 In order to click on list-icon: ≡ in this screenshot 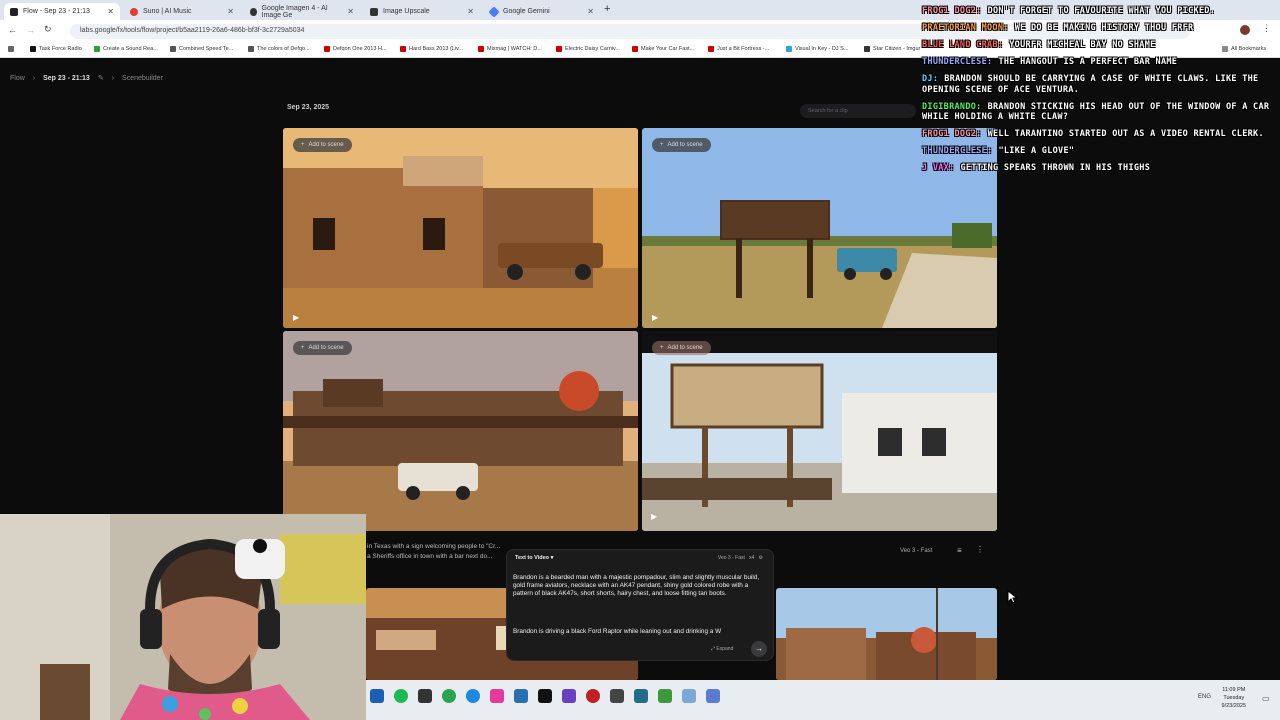, I will do `click(959, 550)`.